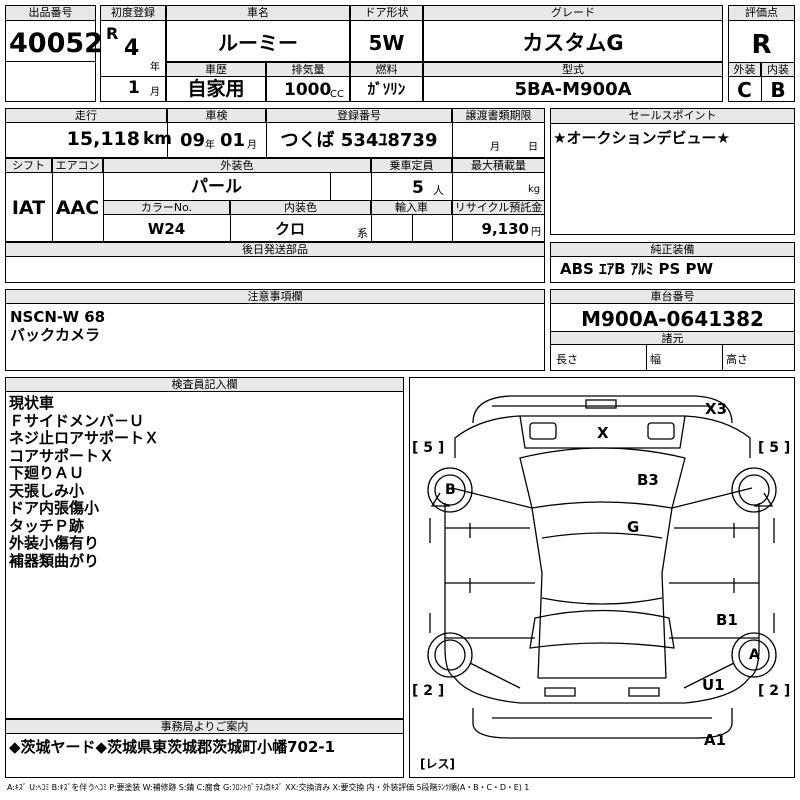  Describe the element at coordinates (386, 69) in the screenshot. I see `fuel-label: 燃料` at that location.